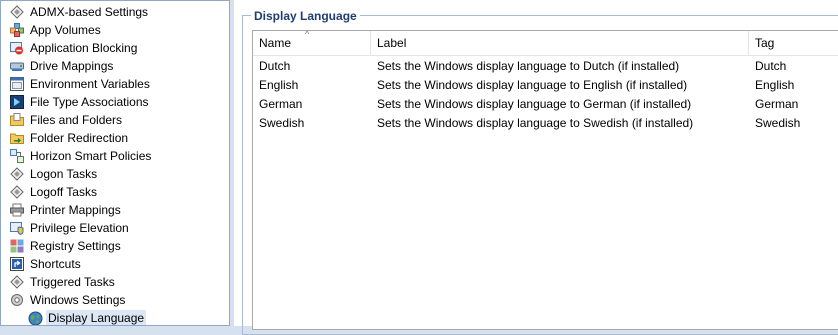 This screenshot has width=838, height=335. I want to click on tree-item-file-type-associations: File Type Associations, so click(118, 102).